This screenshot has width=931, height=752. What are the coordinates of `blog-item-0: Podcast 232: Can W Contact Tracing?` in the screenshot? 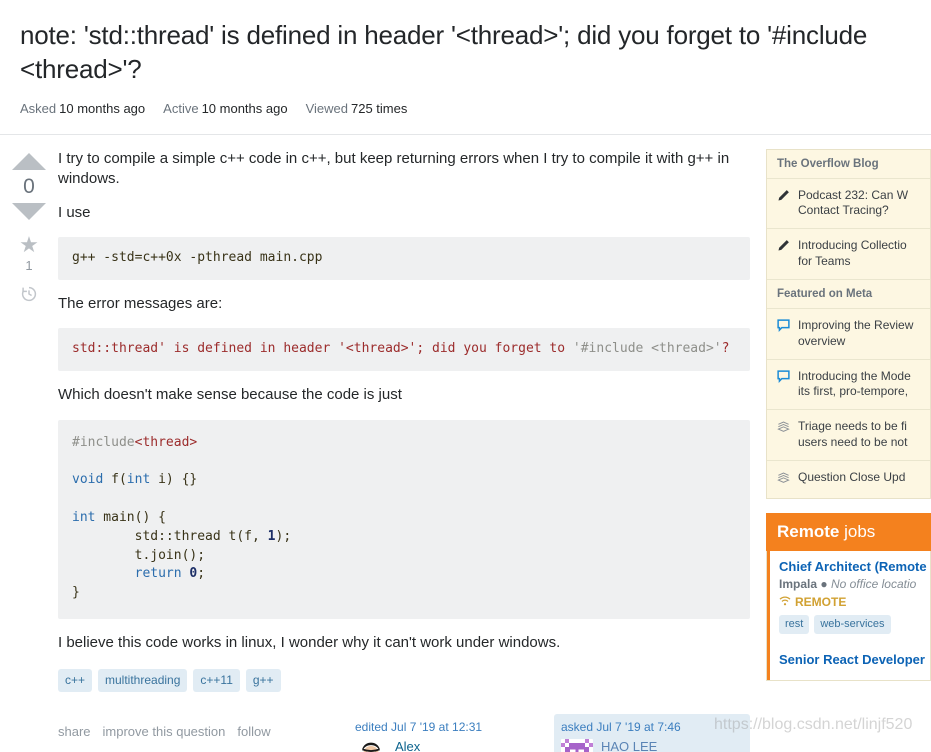 It's located at (848, 204).